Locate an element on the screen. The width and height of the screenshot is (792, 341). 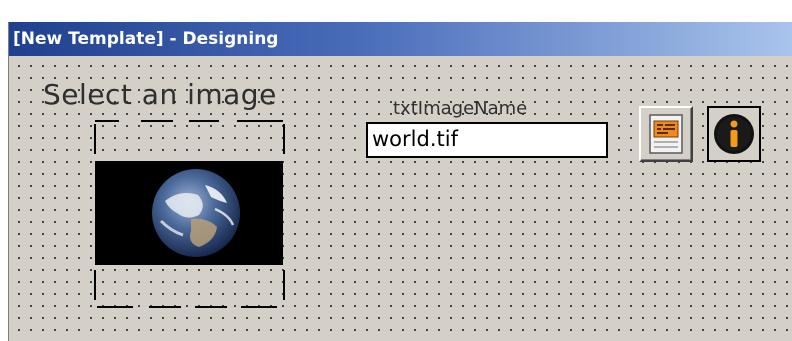
earth-icon is located at coordinates (196, 213).